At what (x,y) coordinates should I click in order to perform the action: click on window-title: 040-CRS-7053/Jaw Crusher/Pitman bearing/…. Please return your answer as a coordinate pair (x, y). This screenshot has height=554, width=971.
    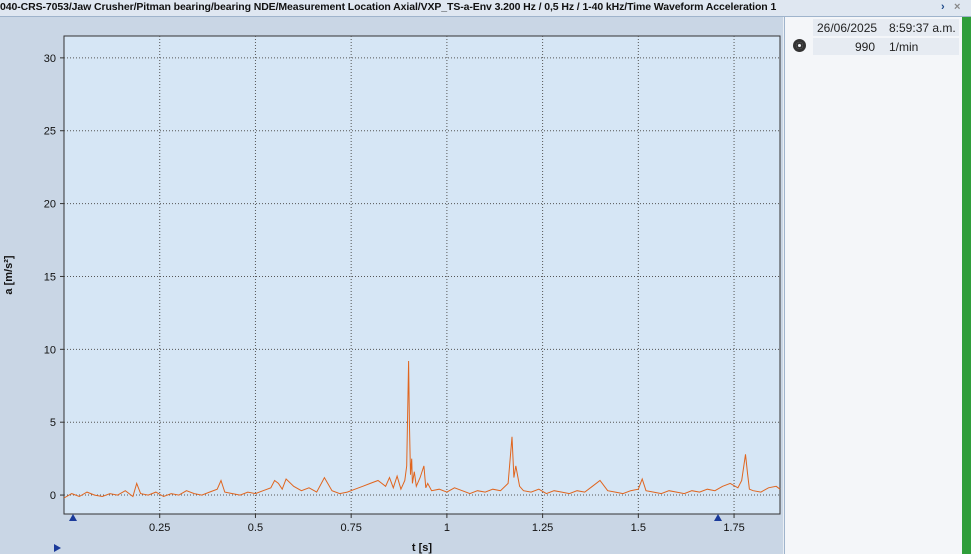
    Looking at the image, I should click on (388, 7).